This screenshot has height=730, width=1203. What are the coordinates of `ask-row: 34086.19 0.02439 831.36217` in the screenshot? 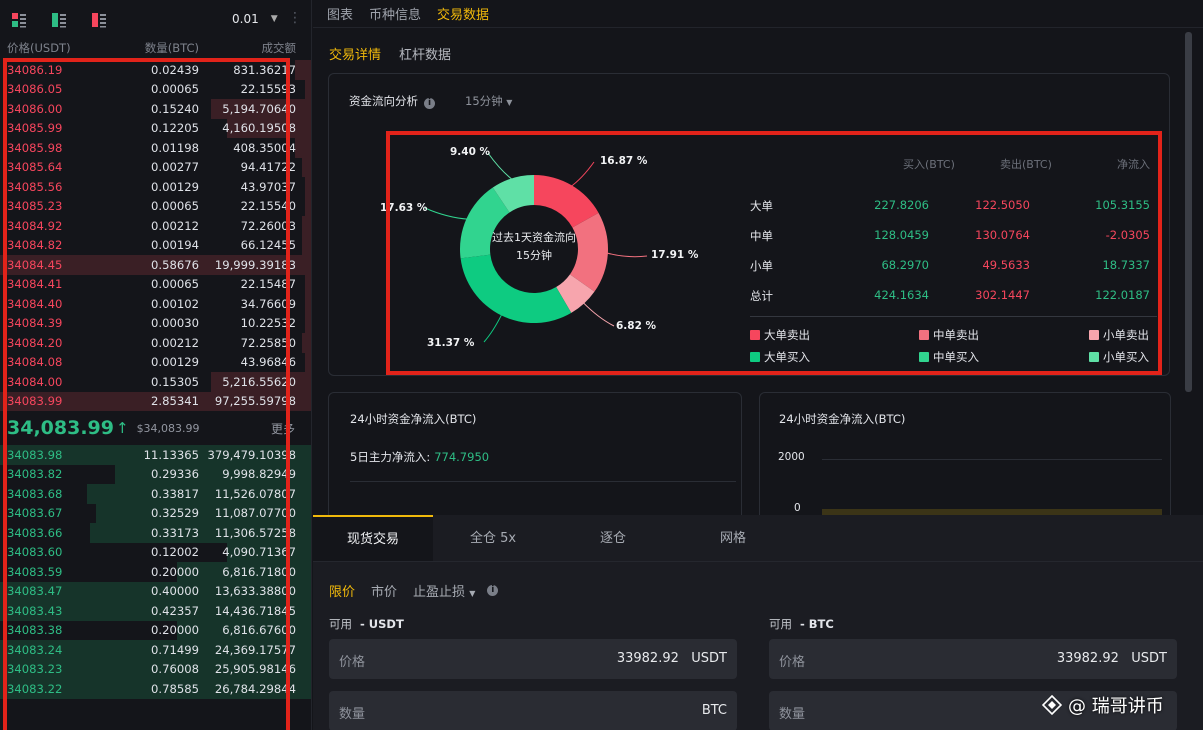 It's located at (155, 70).